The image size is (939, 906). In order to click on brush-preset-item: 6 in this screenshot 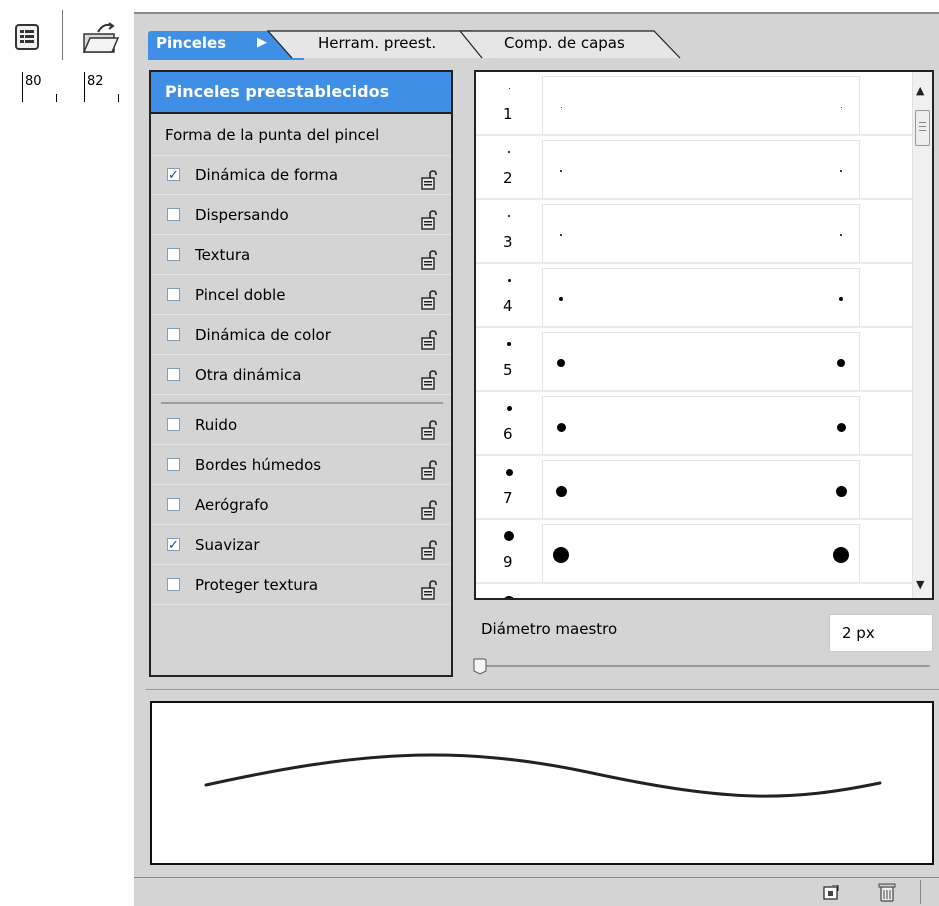, I will do `click(694, 424)`.